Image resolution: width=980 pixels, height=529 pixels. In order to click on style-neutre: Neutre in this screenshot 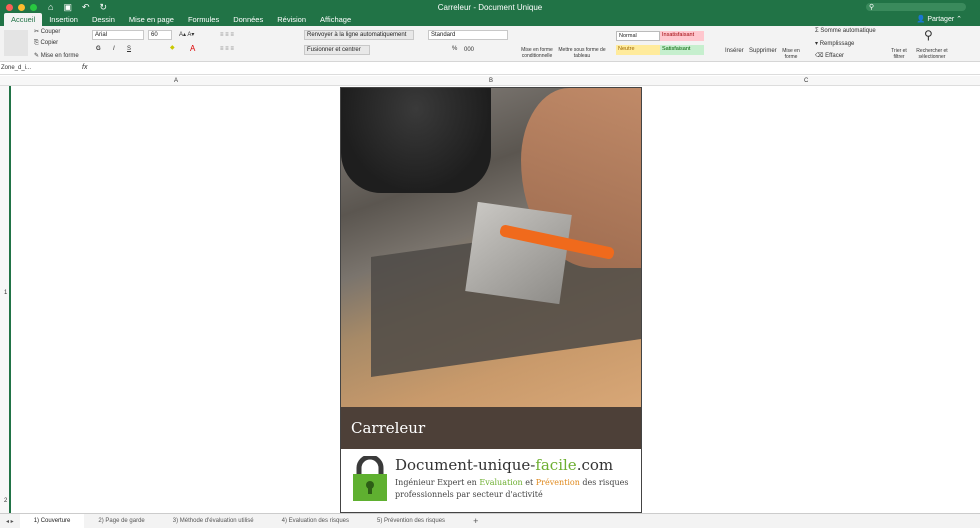, I will do `click(638, 50)`.